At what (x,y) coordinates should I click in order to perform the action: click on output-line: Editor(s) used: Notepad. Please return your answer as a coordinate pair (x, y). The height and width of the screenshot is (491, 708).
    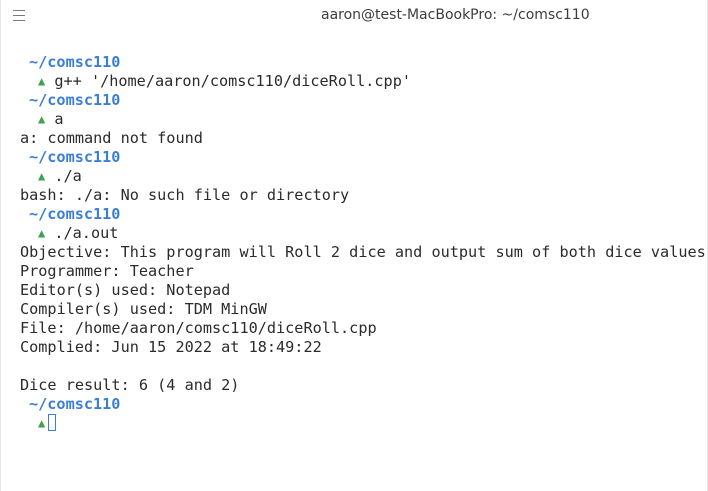
    Looking at the image, I should click on (125, 290).